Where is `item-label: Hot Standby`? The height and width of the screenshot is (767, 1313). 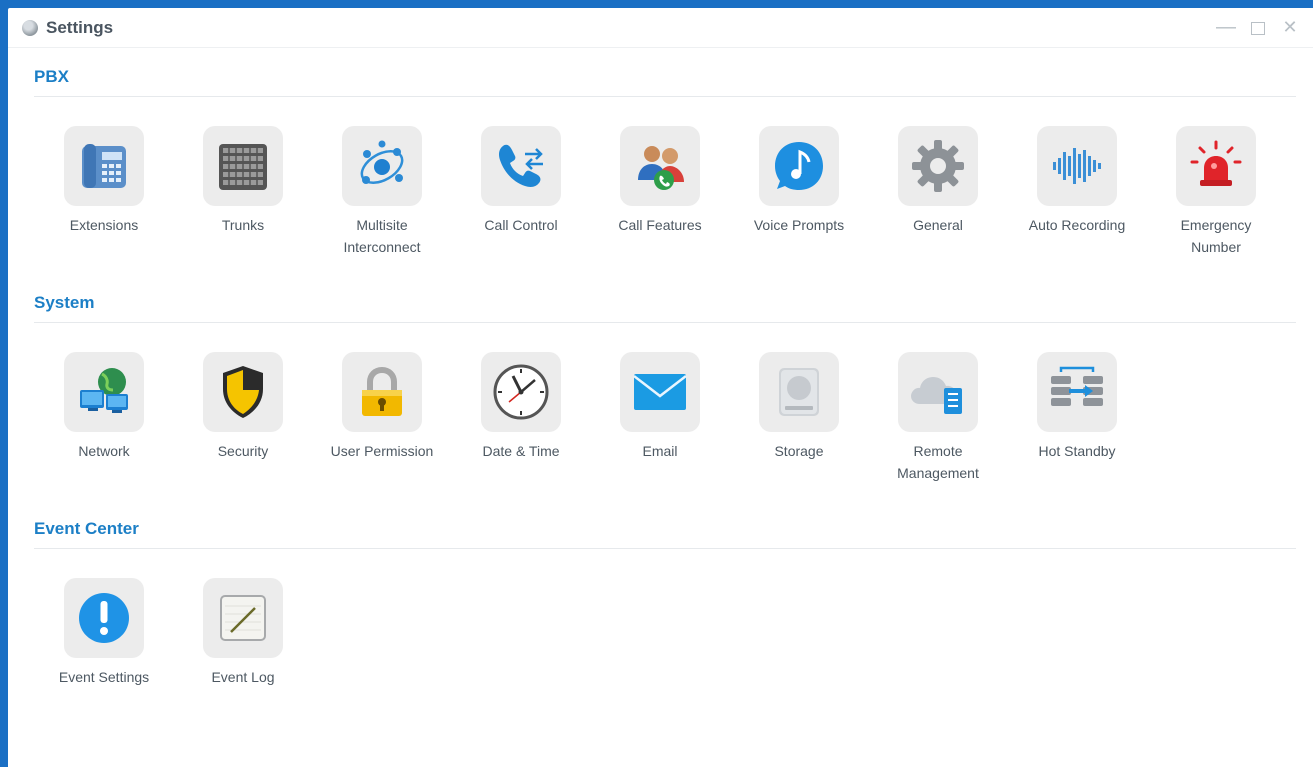
item-label: Hot Standby is located at coordinates (1077, 451).